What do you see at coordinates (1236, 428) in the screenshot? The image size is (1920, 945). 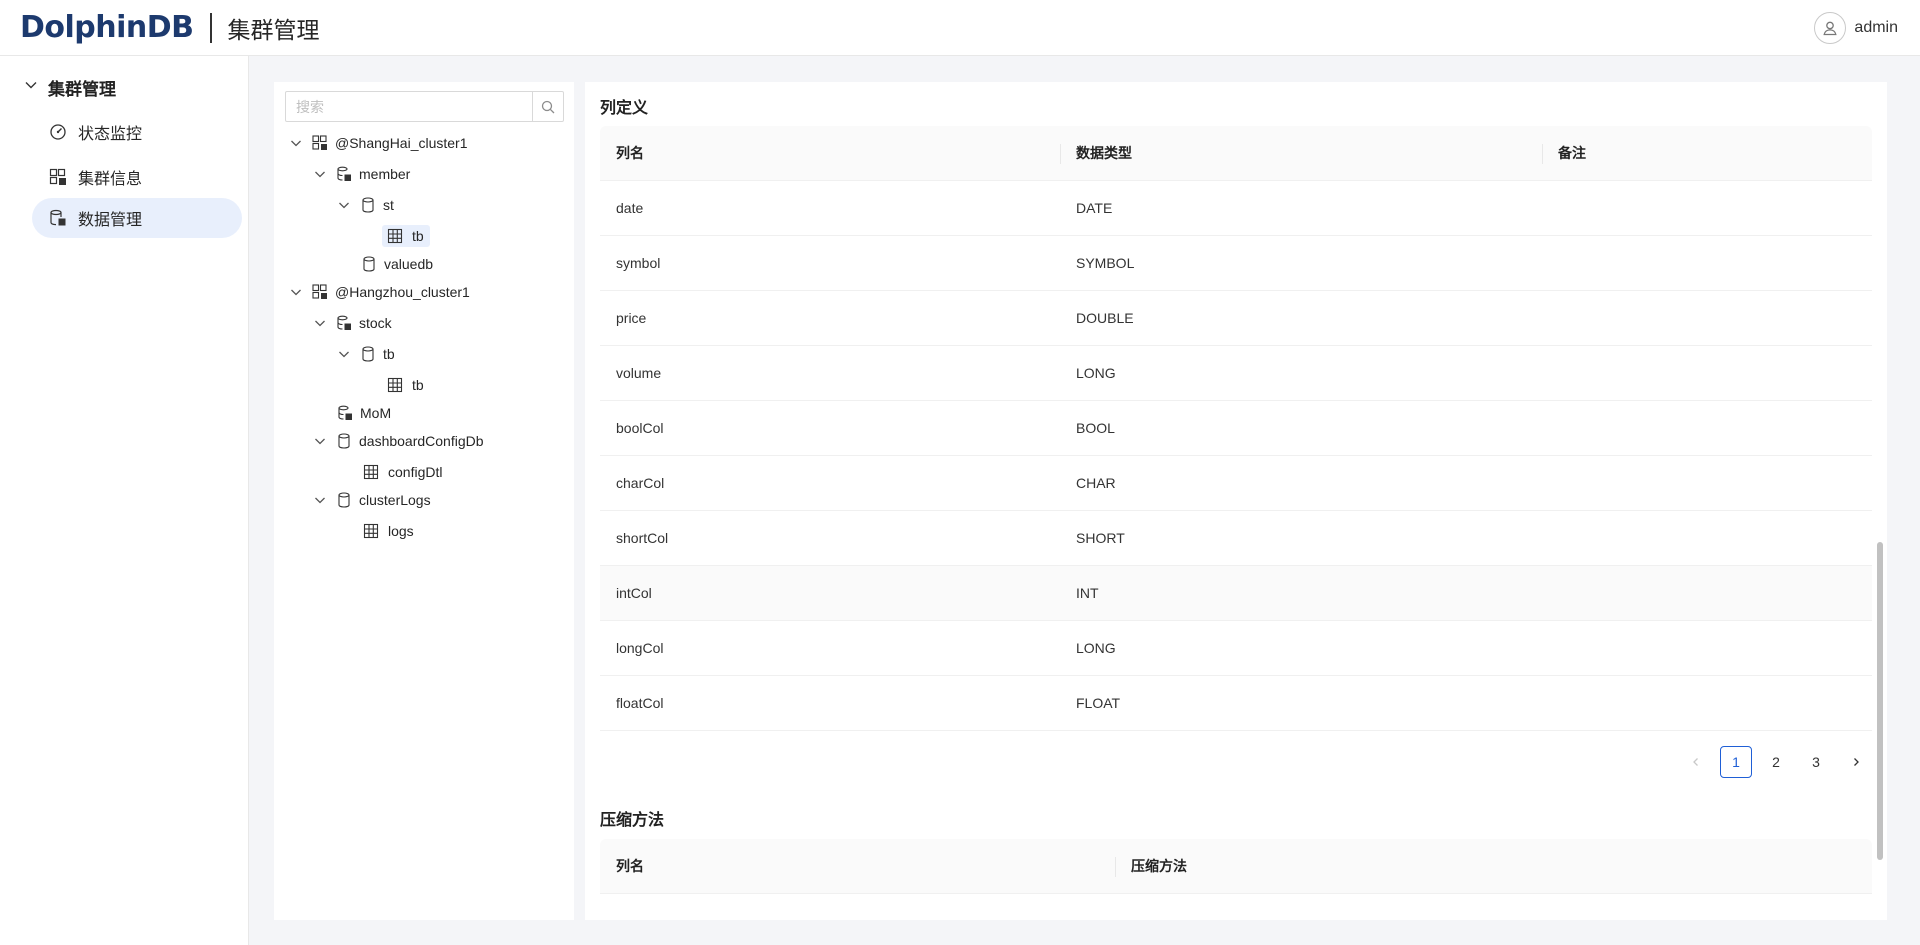 I see `table-row: boolCol BOOL` at bounding box center [1236, 428].